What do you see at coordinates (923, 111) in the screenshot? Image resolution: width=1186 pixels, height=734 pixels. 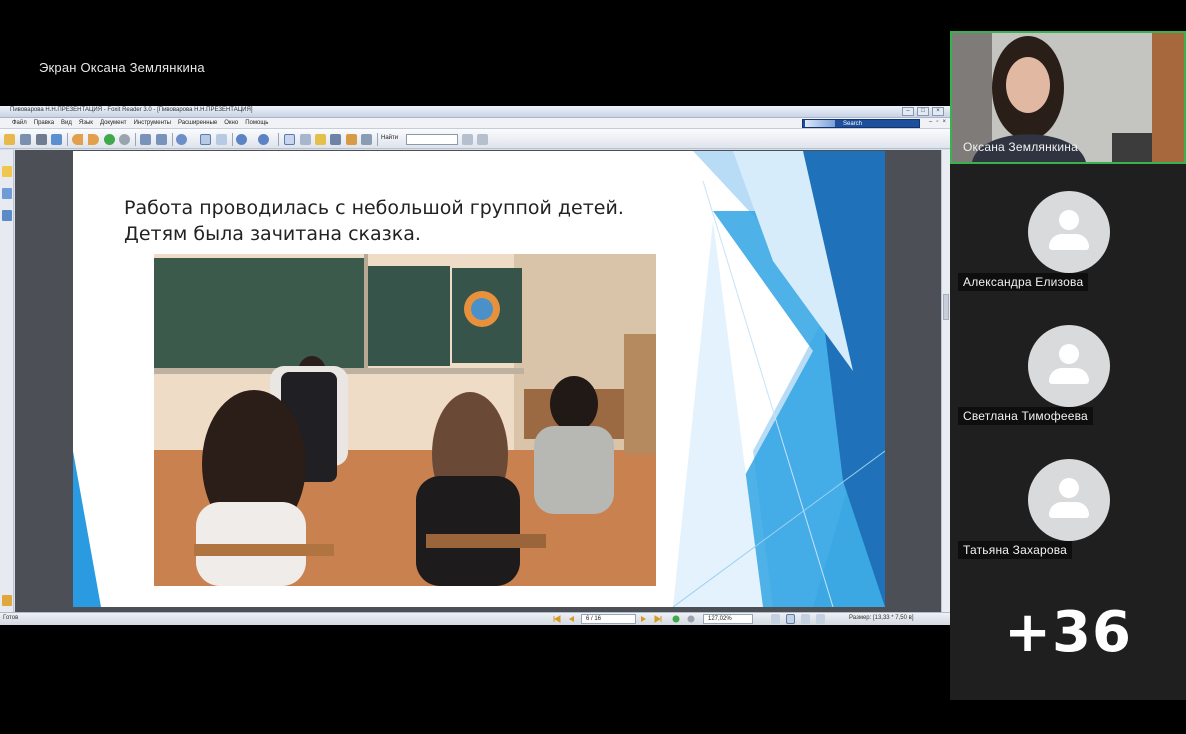 I see `maximize-icon: □` at bounding box center [923, 111].